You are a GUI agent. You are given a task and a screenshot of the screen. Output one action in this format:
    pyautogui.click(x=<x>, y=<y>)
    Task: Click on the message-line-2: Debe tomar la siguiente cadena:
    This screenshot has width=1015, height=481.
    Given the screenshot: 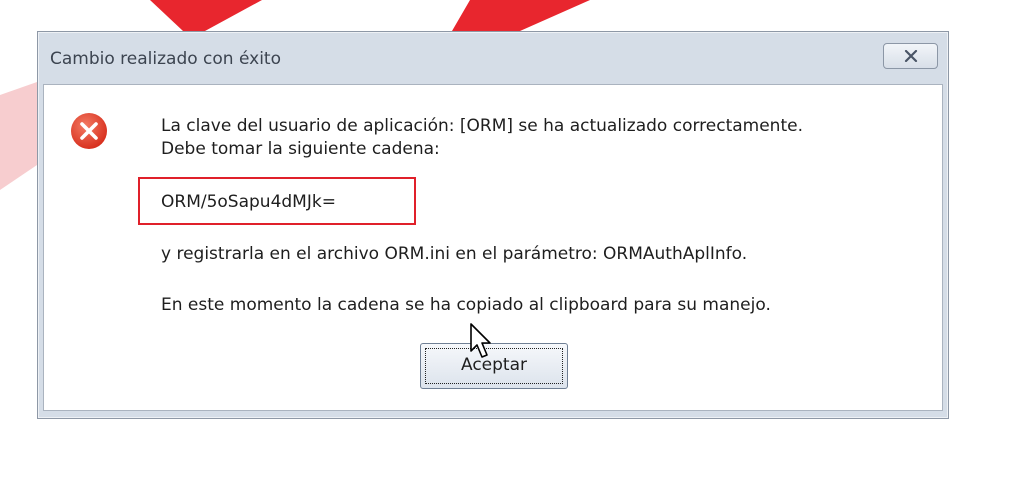 What is the action you would take?
    pyautogui.click(x=300, y=149)
    